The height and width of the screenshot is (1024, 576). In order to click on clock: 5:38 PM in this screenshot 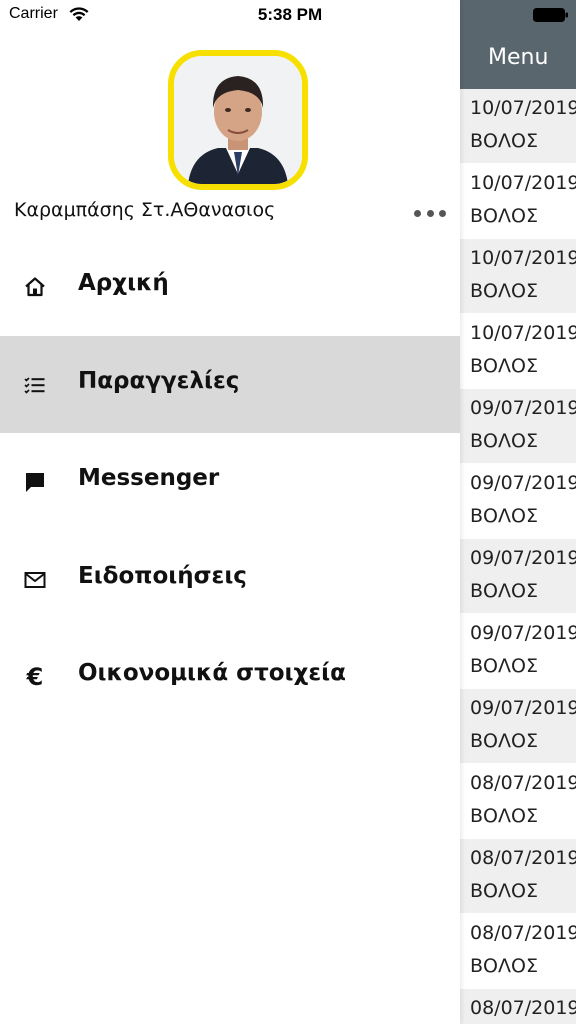, I will do `click(290, 14)`.